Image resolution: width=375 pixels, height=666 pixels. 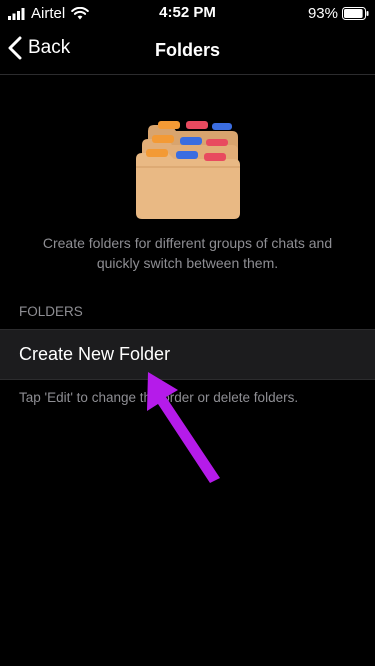 I want to click on folders-illustration-icon, so click(x=188, y=170).